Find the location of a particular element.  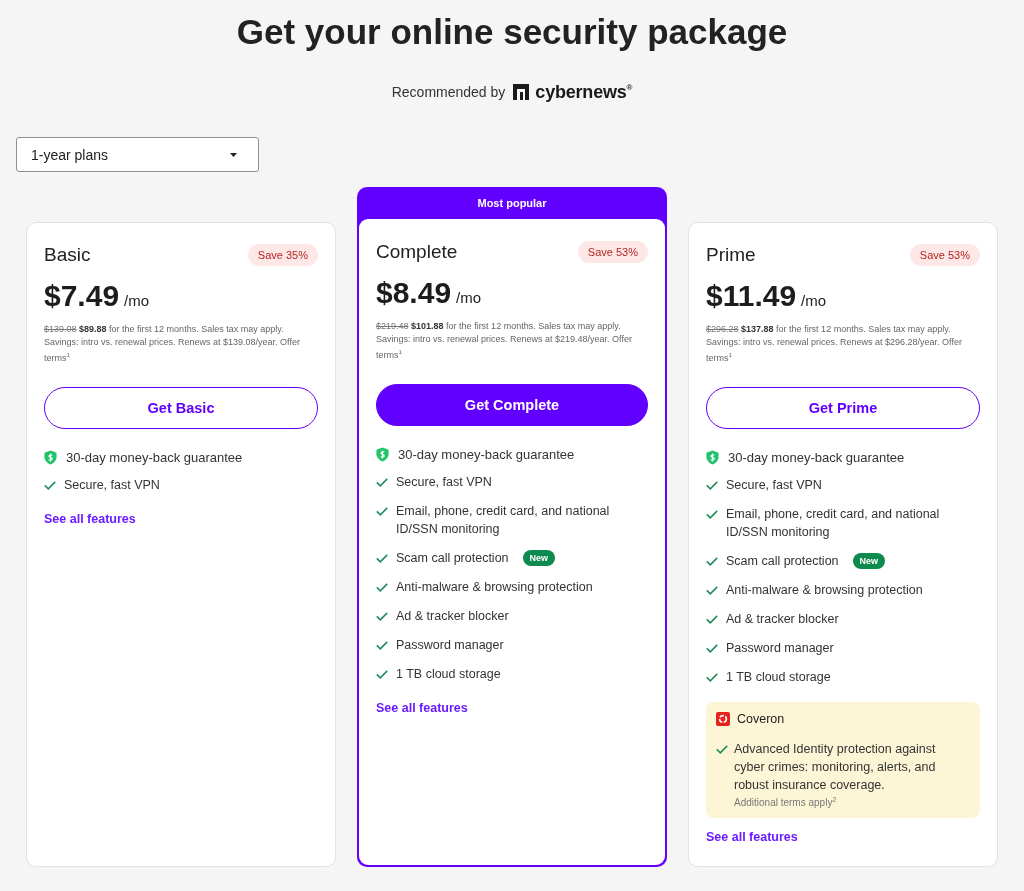

get-plan-button: Get Complete is located at coordinates (512, 405).